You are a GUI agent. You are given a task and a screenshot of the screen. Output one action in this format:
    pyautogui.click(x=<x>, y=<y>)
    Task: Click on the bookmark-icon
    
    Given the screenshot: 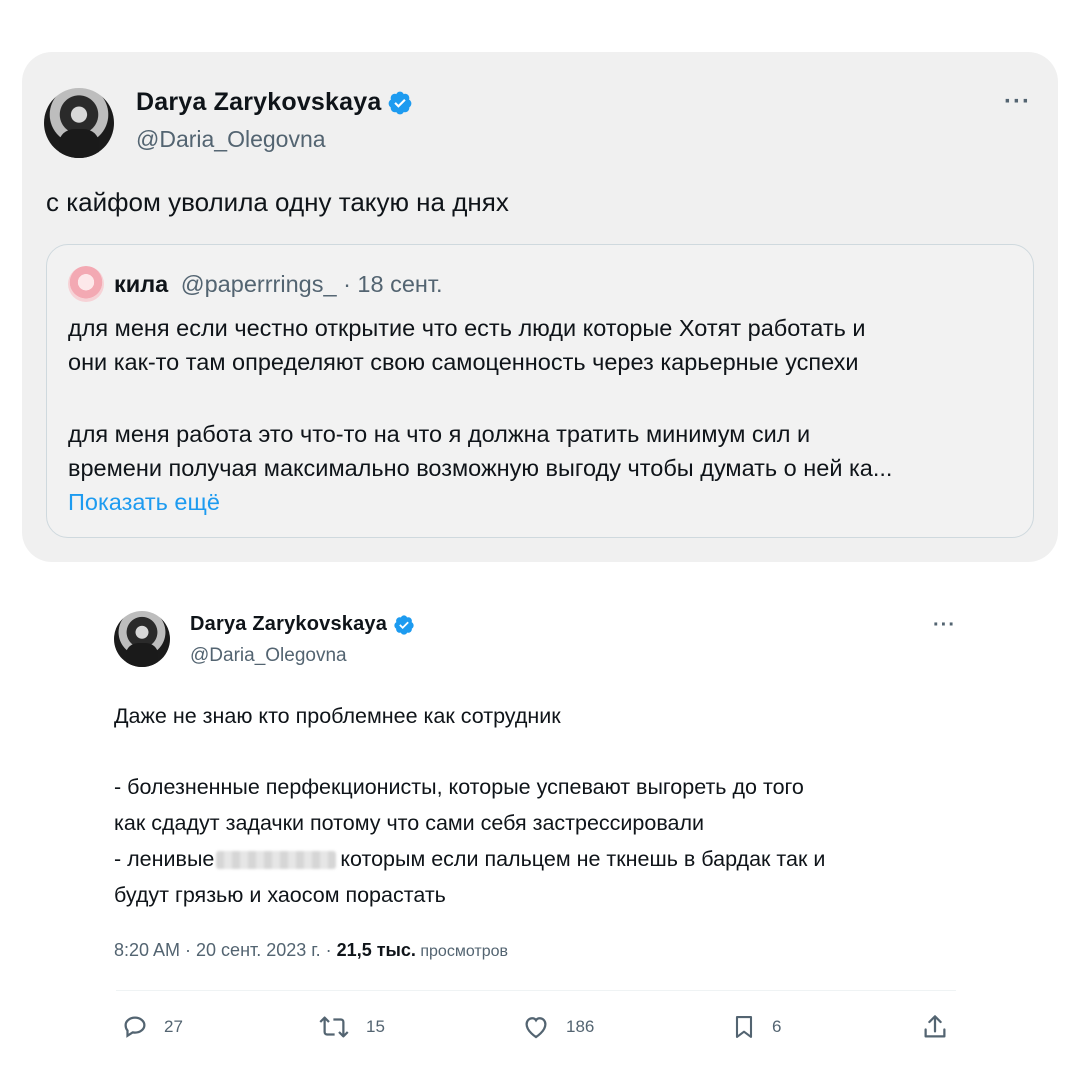 What is the action you would take?
    pyautogui.click(x=744, y=1027)
    